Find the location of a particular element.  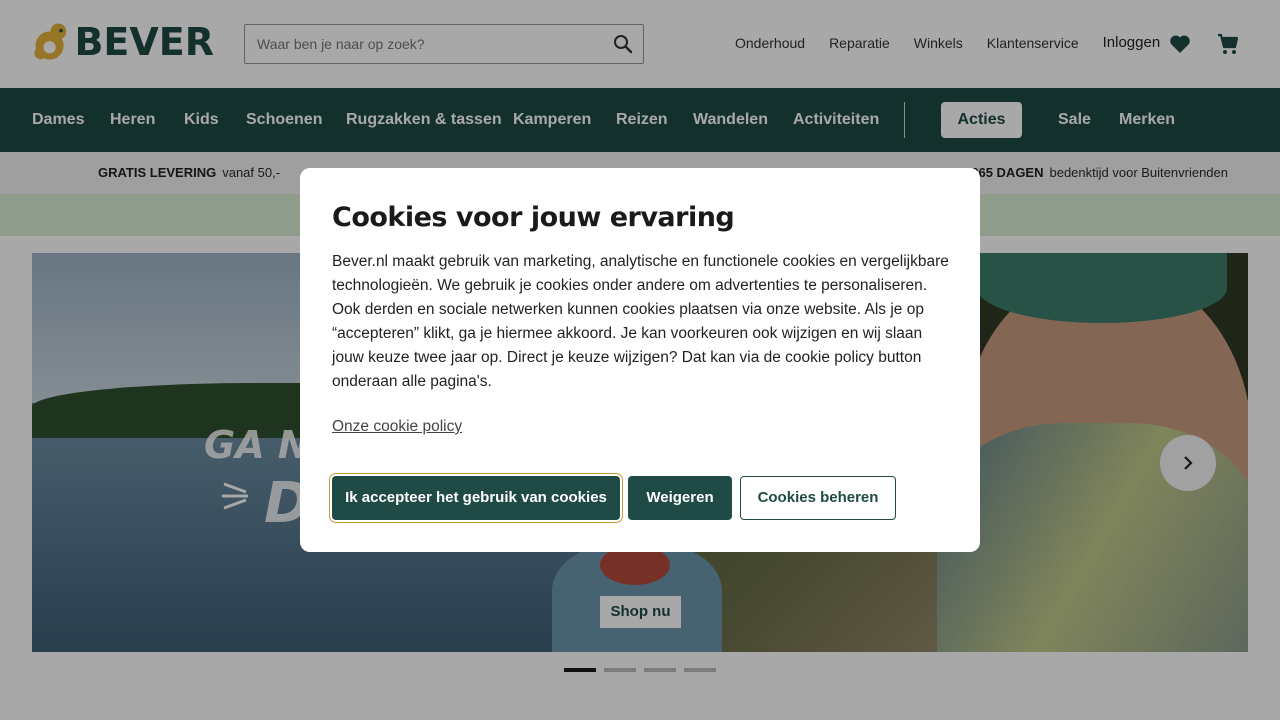

cookie-policy-link: Onze cookie policy is located at coordinates (397, 427).